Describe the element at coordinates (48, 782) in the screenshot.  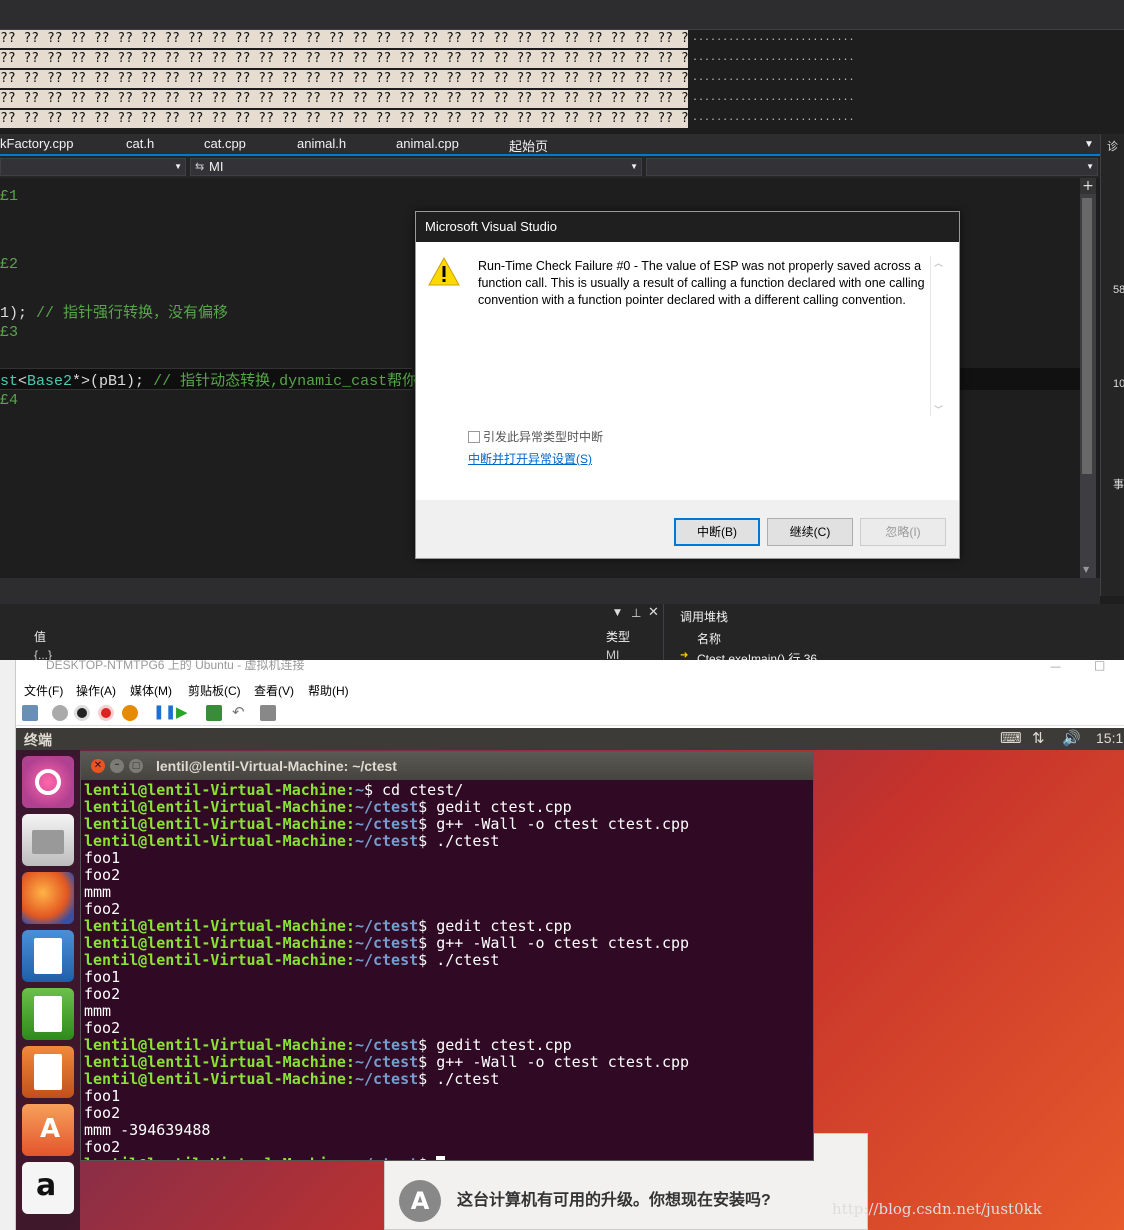
I see `dash-home-icon` at that location.